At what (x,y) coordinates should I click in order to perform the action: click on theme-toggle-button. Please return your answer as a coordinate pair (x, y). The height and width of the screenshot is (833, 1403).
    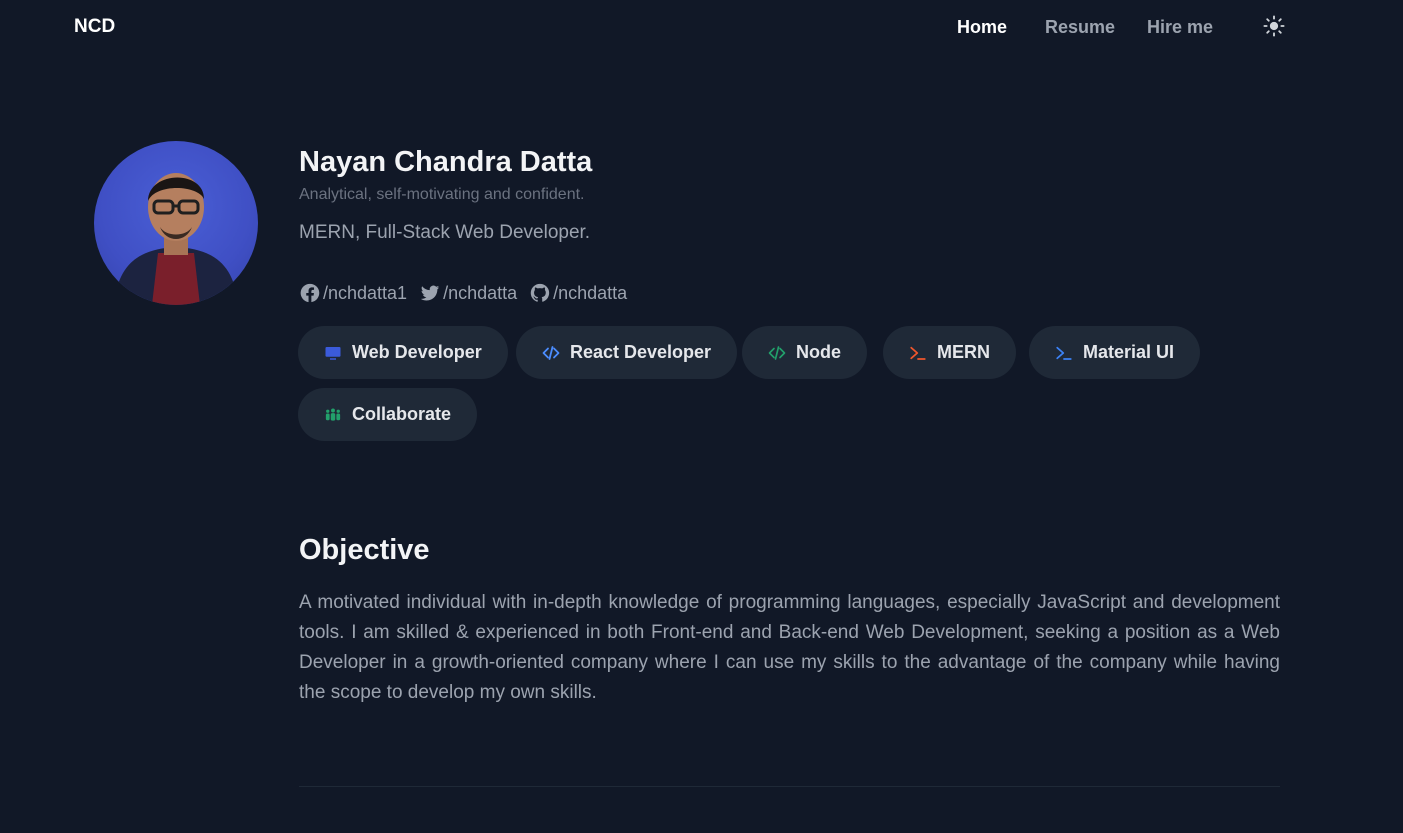
    Looking at the image, I should click on (1274, 26).